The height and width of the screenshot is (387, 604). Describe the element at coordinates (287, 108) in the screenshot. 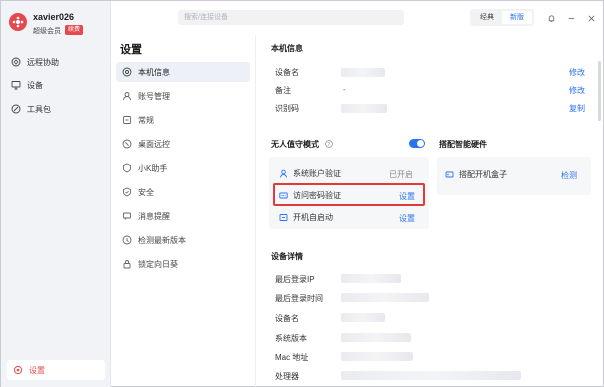

I see `id-label: 识别码` at that location.